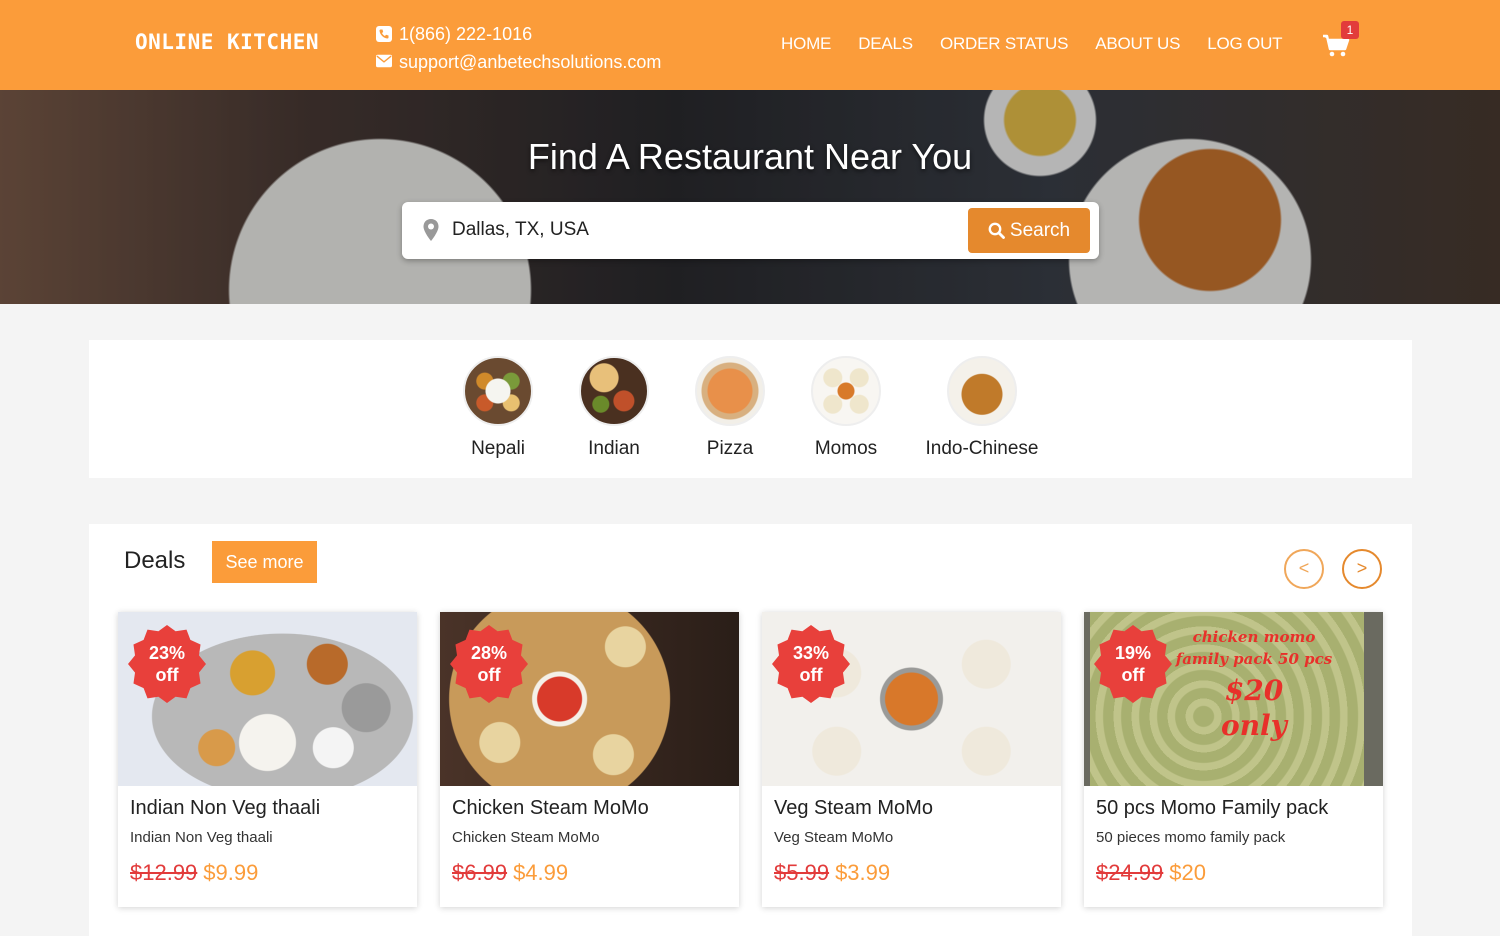 Image resolution: width=1500 pixels, height=936 pixels. I want to click on nav-order-status: ORDER STATUS, so click(1004, 44).